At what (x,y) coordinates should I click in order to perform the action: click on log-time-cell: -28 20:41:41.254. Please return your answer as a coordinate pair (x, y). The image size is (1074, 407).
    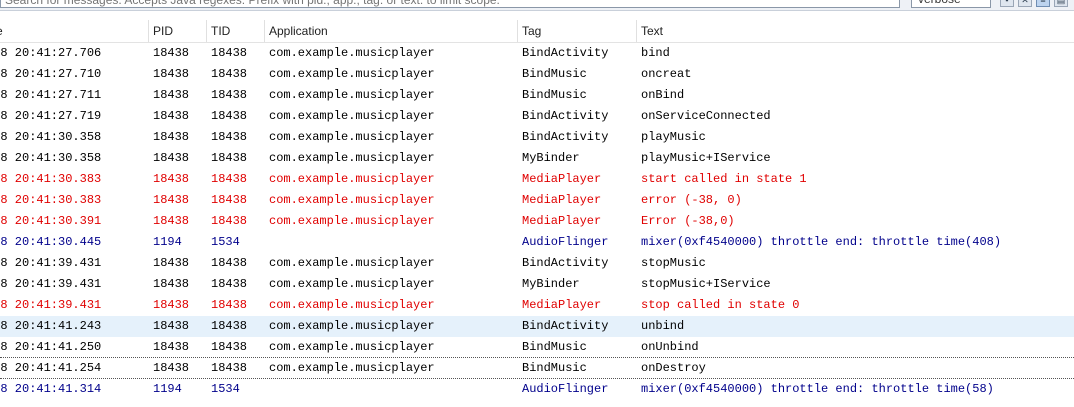
    Looking at the image, I should click on (51, 368).